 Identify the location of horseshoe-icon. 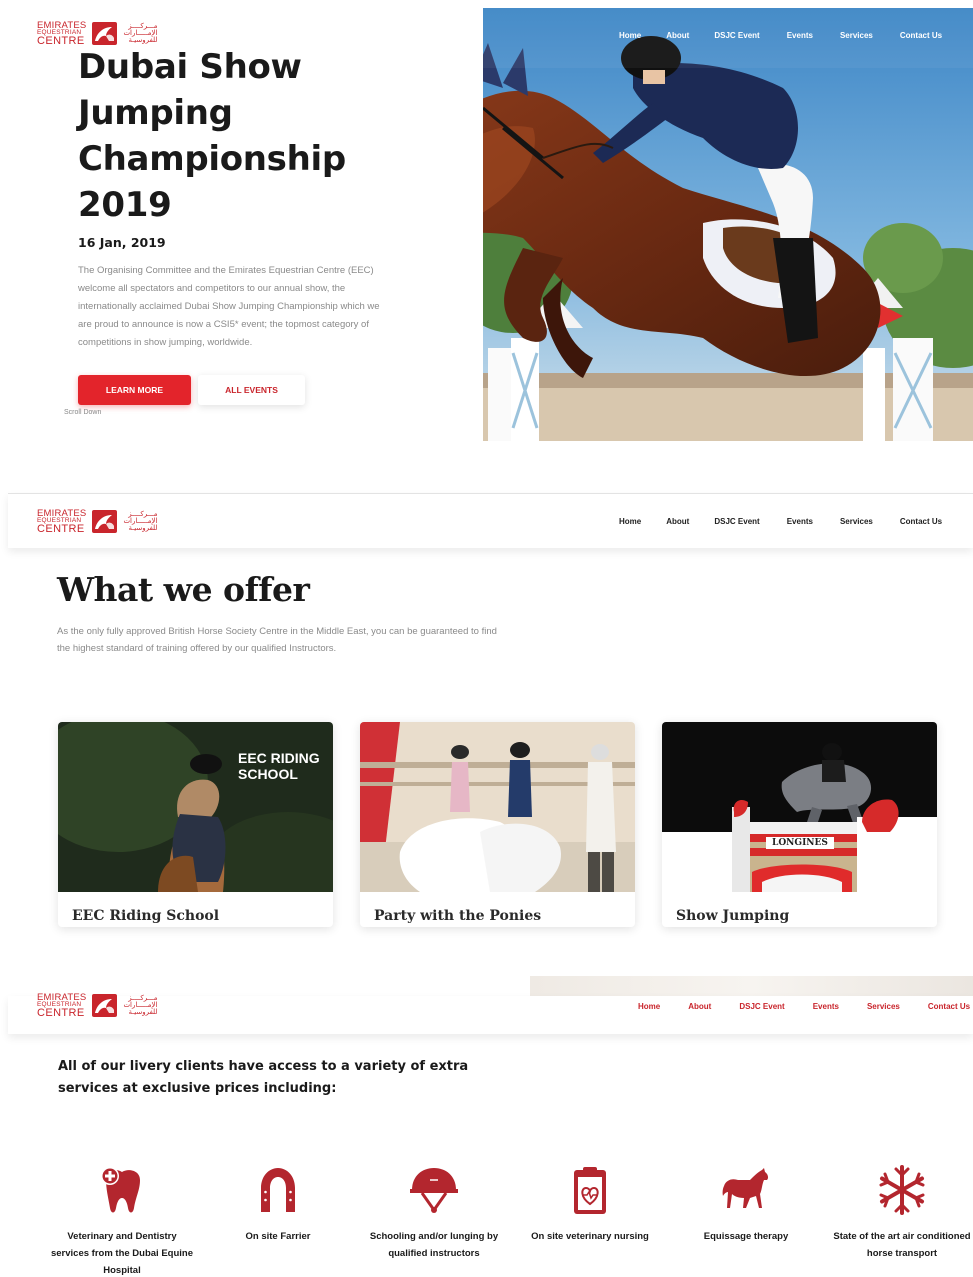
(278, 1190).